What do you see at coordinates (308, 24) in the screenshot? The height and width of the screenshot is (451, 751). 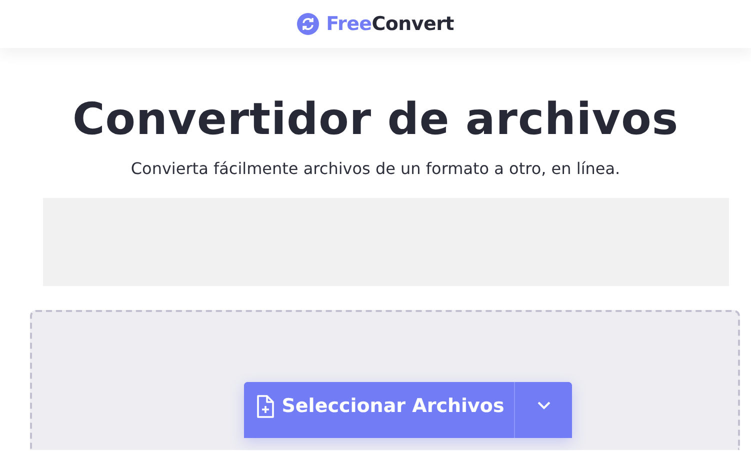 I see `sync-logo-icon` at bounding box center [308, 24].